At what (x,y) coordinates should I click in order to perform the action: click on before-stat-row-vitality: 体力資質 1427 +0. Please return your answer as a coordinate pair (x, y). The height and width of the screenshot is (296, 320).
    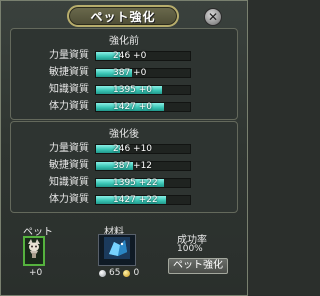
    Looking at the image, I should click on (124, 107).